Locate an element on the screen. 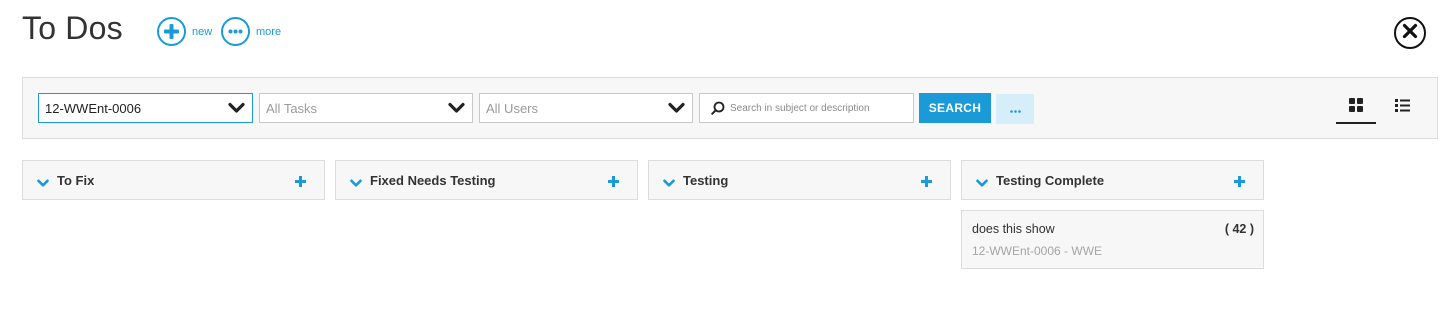 The height and width of the screenshot is (319, 1448). grid-view-icon is located at coordinates (1356, 107).